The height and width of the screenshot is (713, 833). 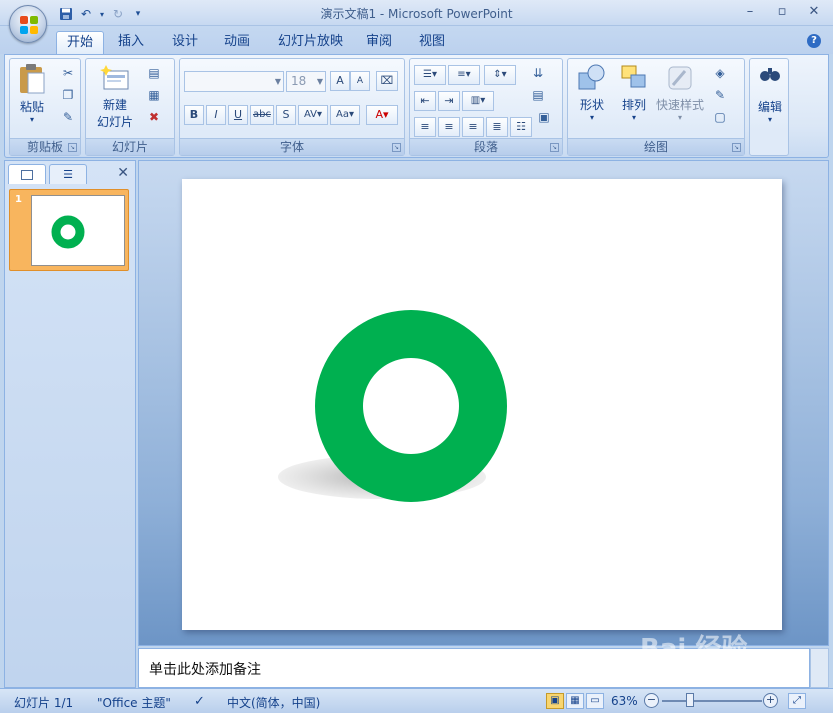 I want to click on group-label-slides: 幻灯片, so click(x=130, y=146).